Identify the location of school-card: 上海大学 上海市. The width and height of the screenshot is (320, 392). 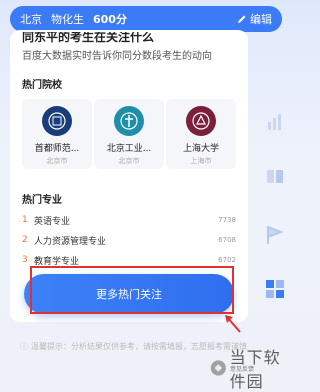
(201, 134).